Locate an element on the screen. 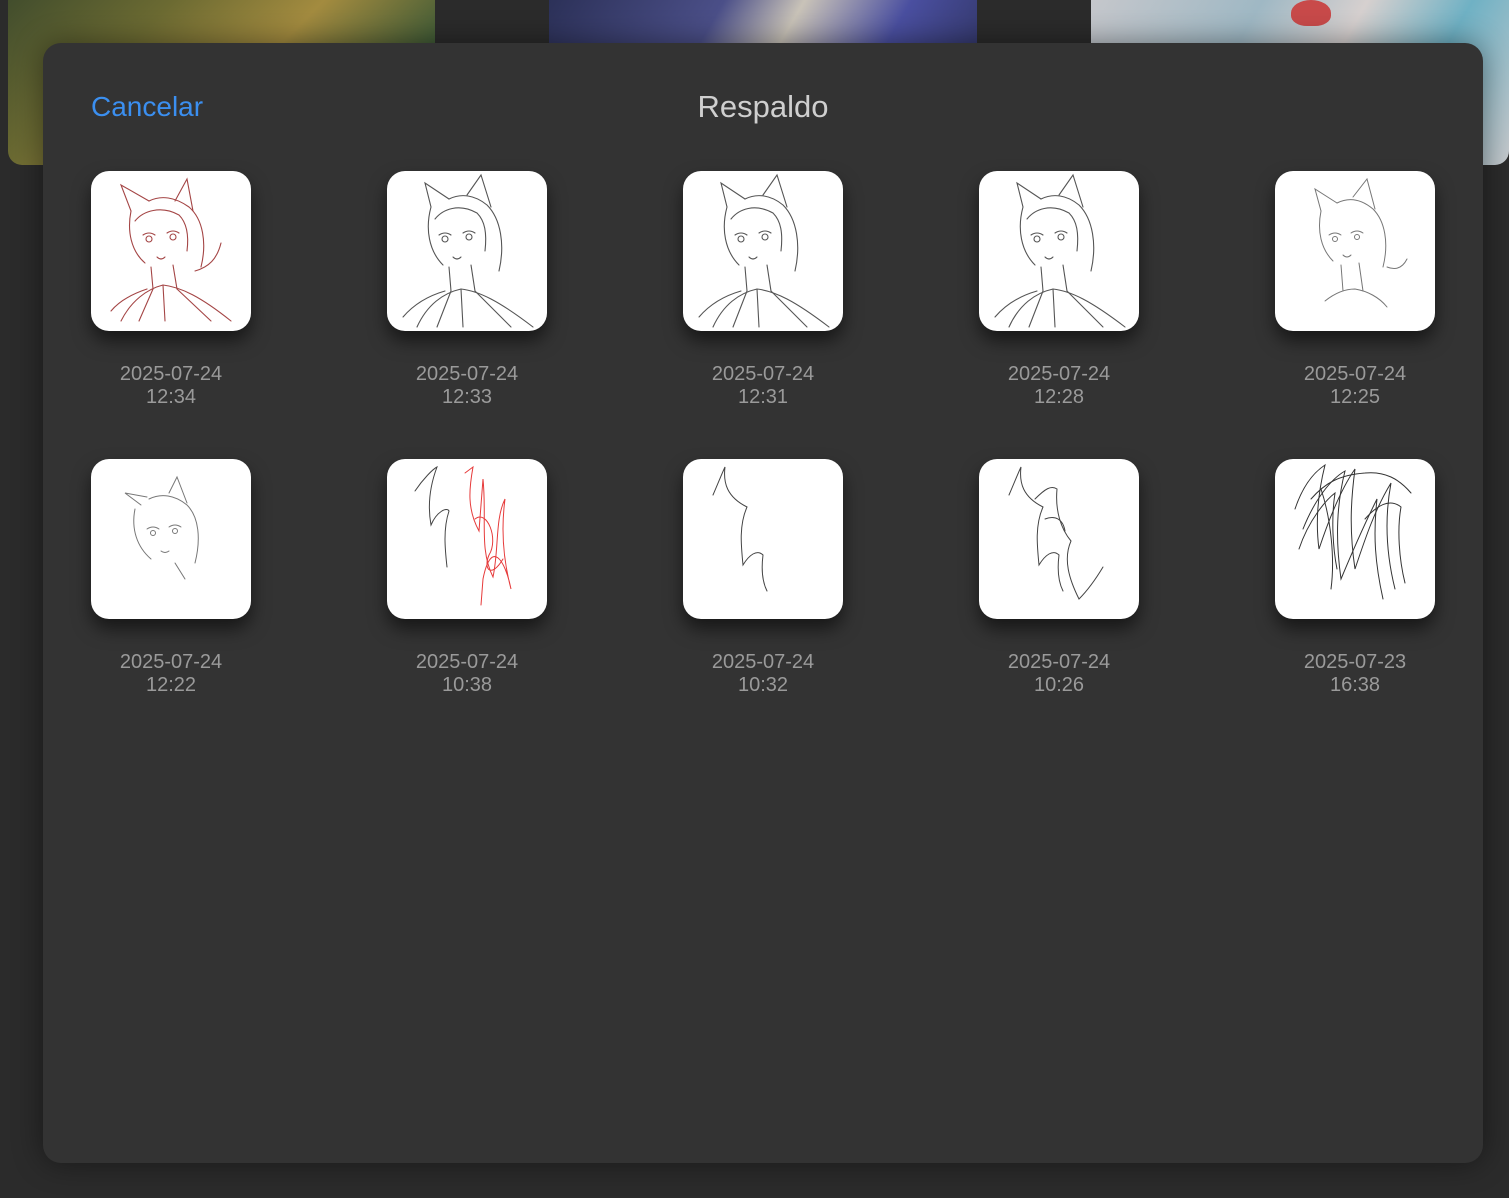 This screenshot has width=1509, height=1198. backup-timestamp: 2025-07-24 12:31 is located at coordinates (763, 385).